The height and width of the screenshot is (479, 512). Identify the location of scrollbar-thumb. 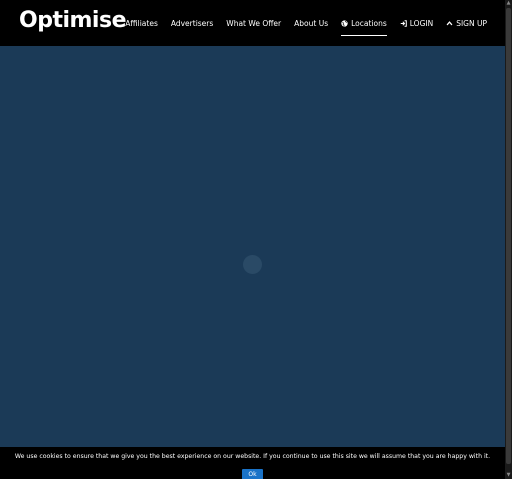
(508, 236).